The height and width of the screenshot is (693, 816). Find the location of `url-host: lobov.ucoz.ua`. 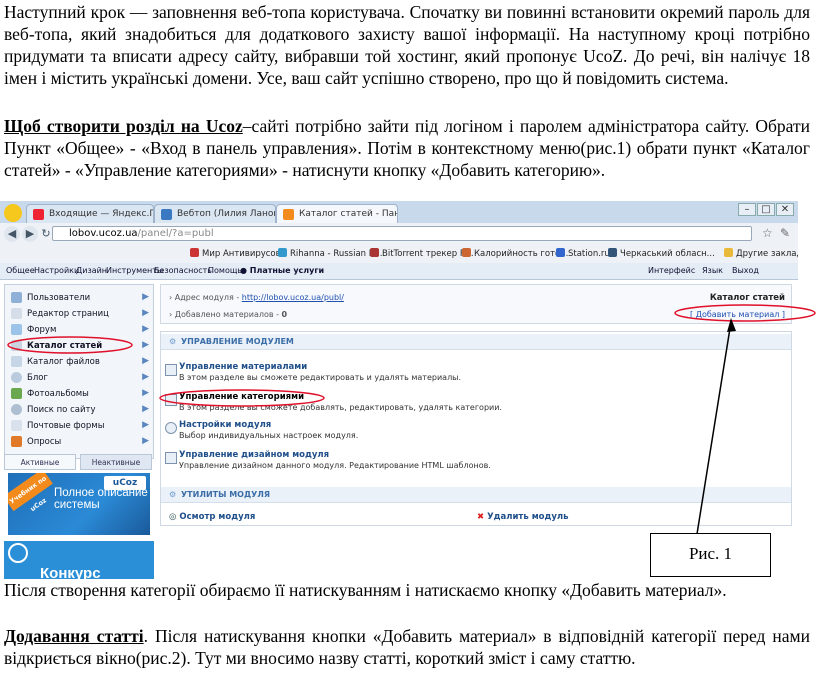

url-host: lobov.ucoz.ua is located at coordinates (103, 233).